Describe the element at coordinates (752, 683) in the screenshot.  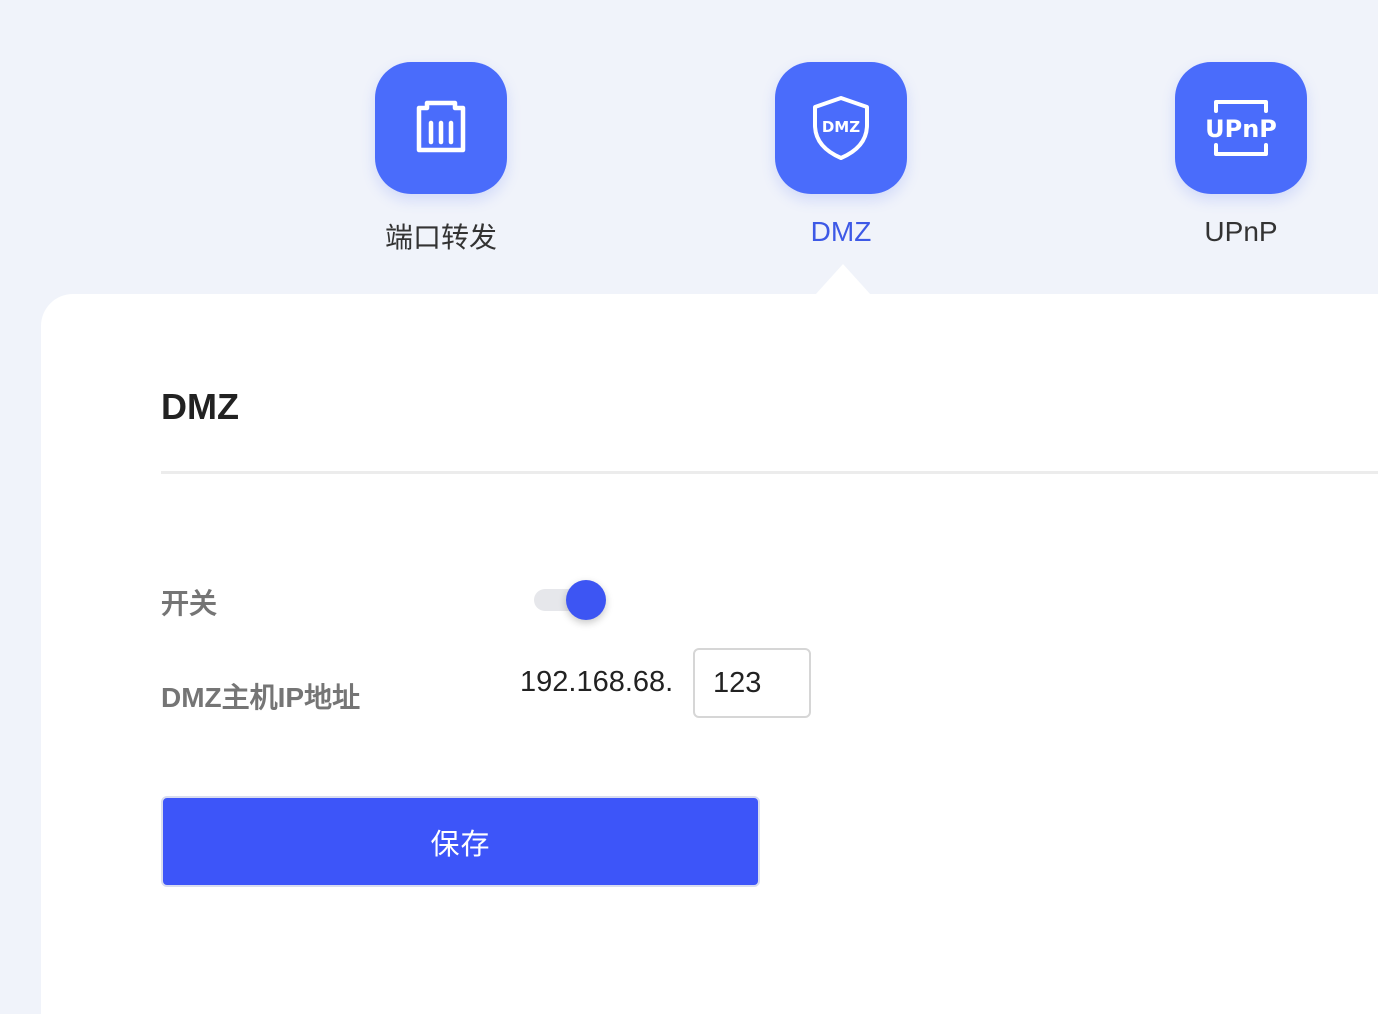
I see `ip-last-octet-input` at that location.